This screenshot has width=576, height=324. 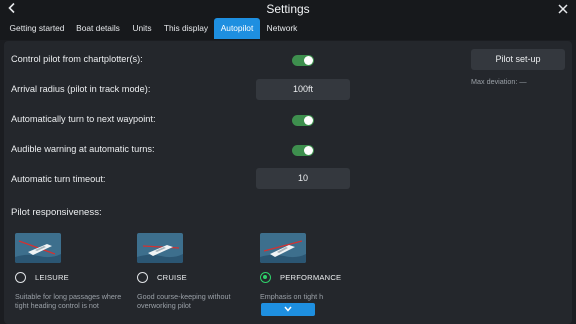 What do you see at coordinates (172, 277) in the screenshot?
I see `cruise-label: CRUISE` at bounding box center [172, 277].